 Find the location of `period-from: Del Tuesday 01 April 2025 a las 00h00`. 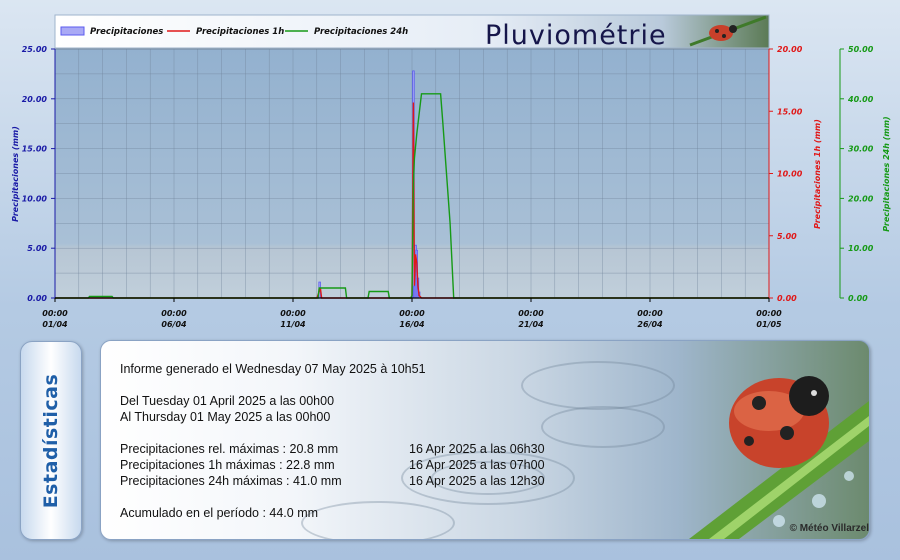

period-from: Del Tuesday 01 April 2025 a las 00h00 is located at coordinates (227, 401).